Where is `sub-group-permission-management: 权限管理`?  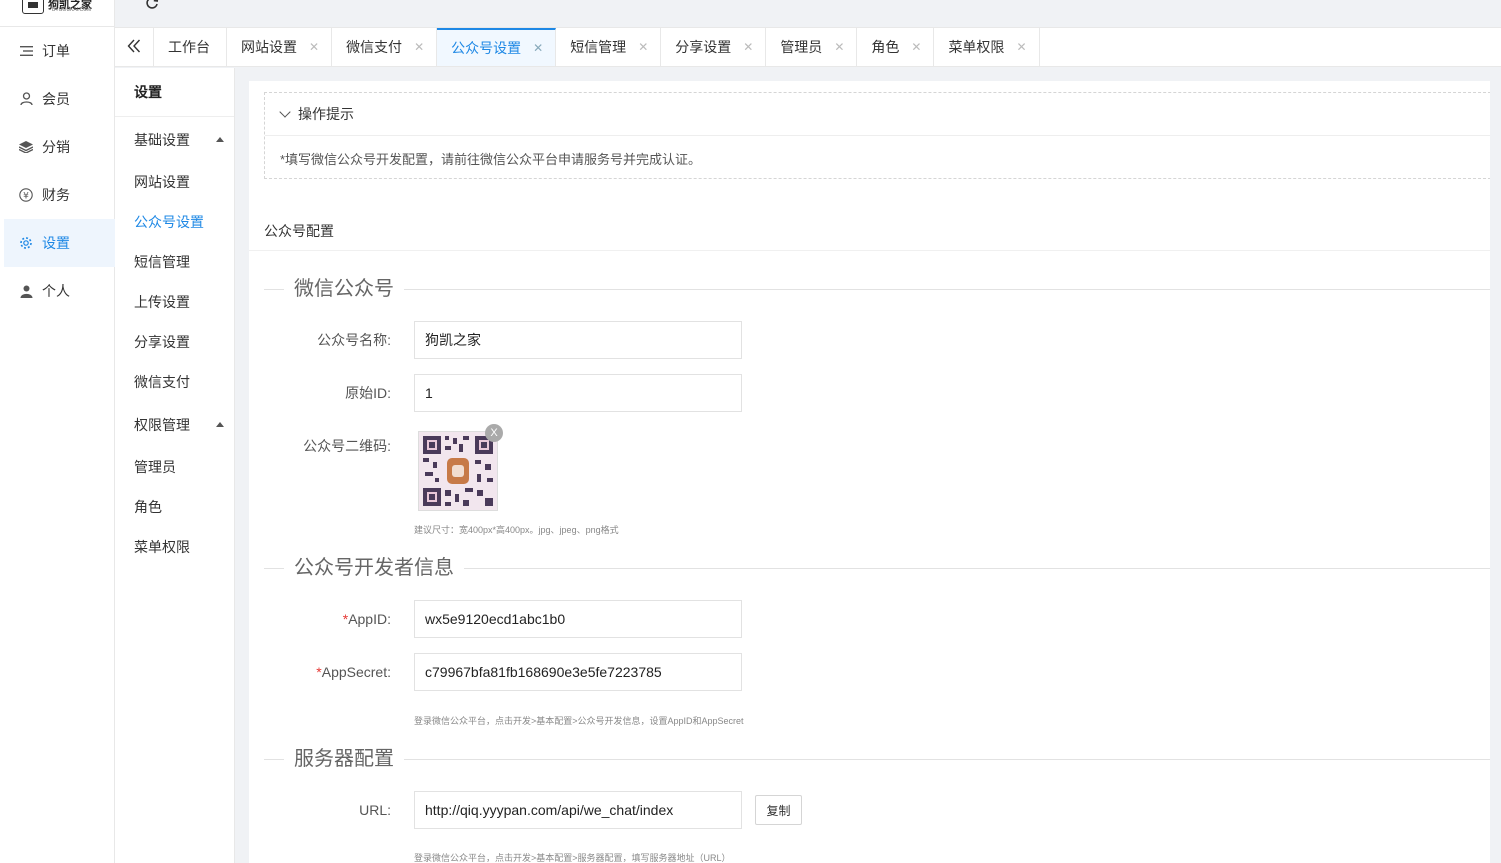
sub-group-permission-management: 权限管理 is located at coordinates (174, 424).